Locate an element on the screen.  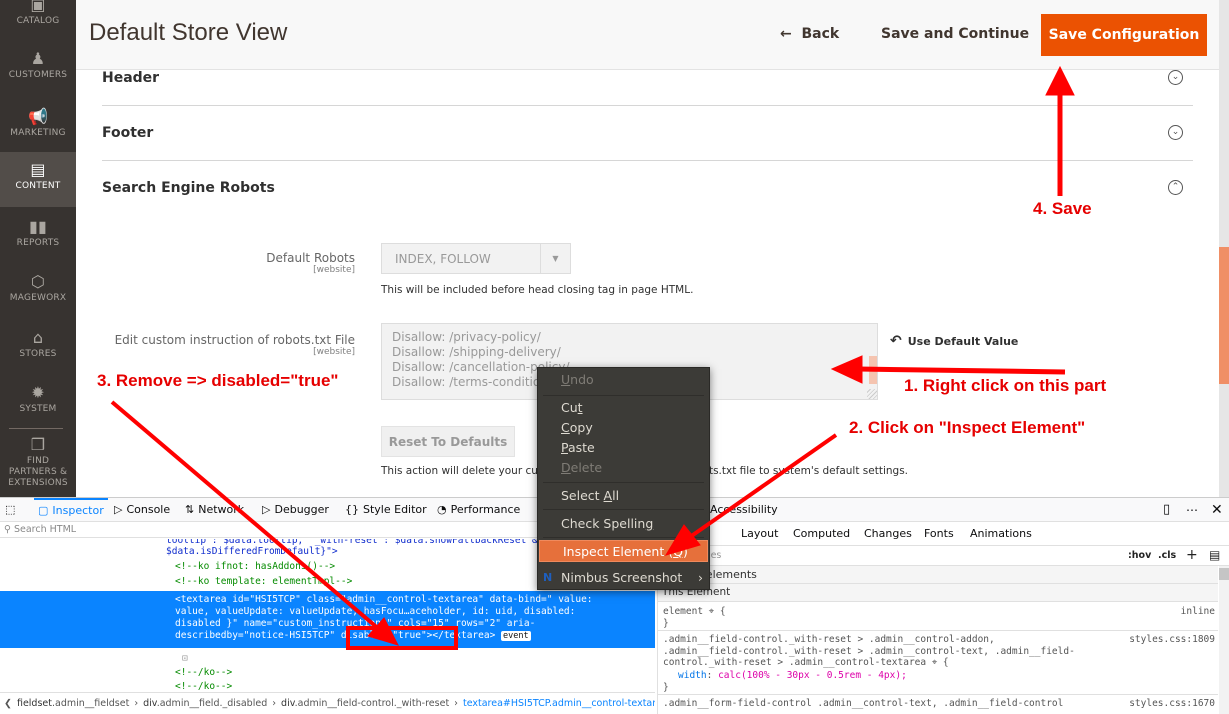
add-rule-button: + is located at coordinates (1192, 555).